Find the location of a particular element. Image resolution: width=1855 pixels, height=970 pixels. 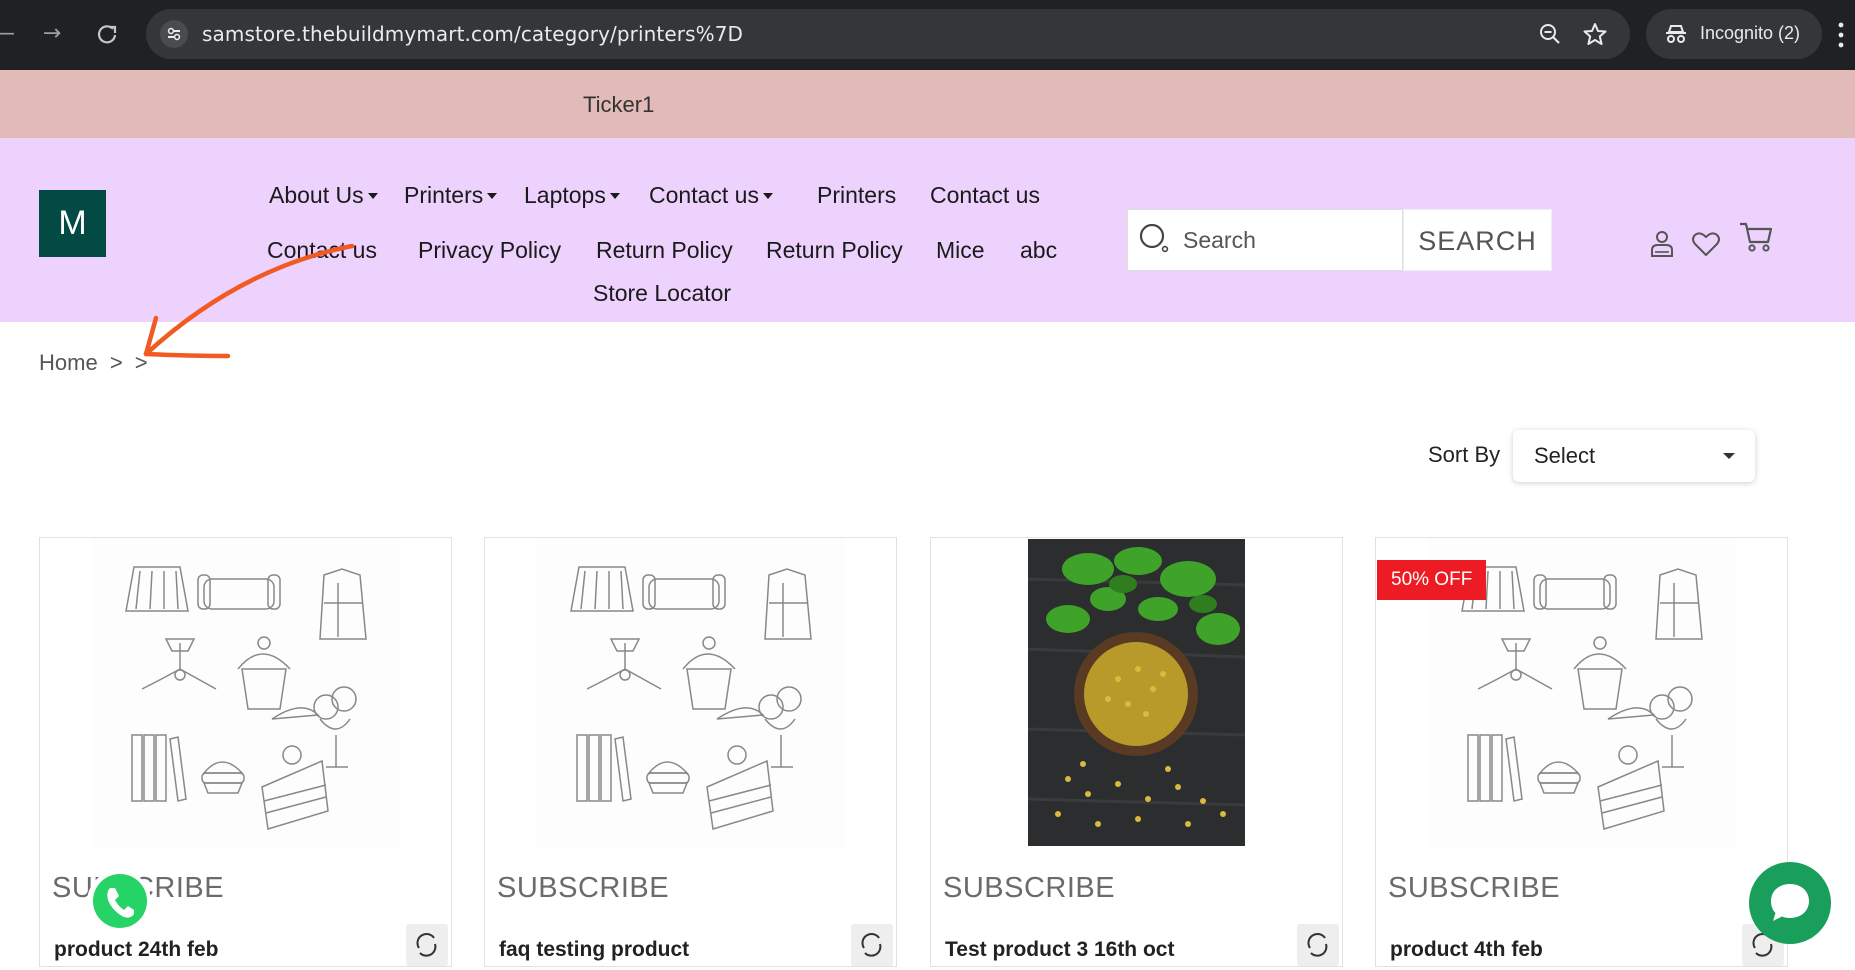

product-card: 50% OFF SUBSCRIBE product 4th feb is located at coordinates (1581, 752).